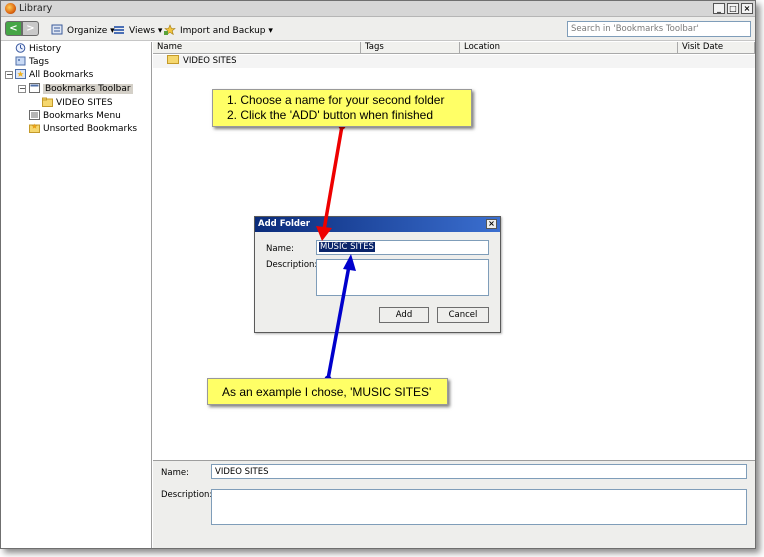 Image resolution: width=764 pixels, height=557 pixels. What do you see at coordinates (257, 48) in the screenshot?
I see `column-header-name: Name` at bounding box center [257, 48].